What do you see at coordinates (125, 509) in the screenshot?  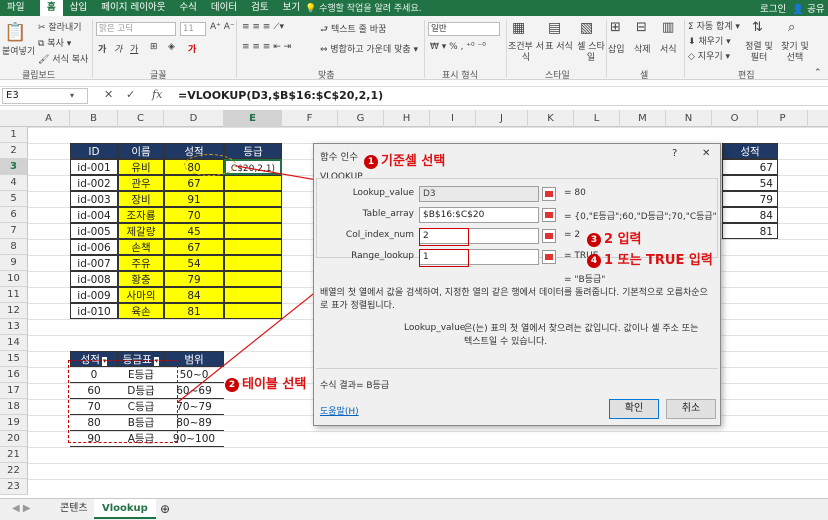 I see `sheet-tab-vlookup: Vlookup` at bounding box center [125, 509].